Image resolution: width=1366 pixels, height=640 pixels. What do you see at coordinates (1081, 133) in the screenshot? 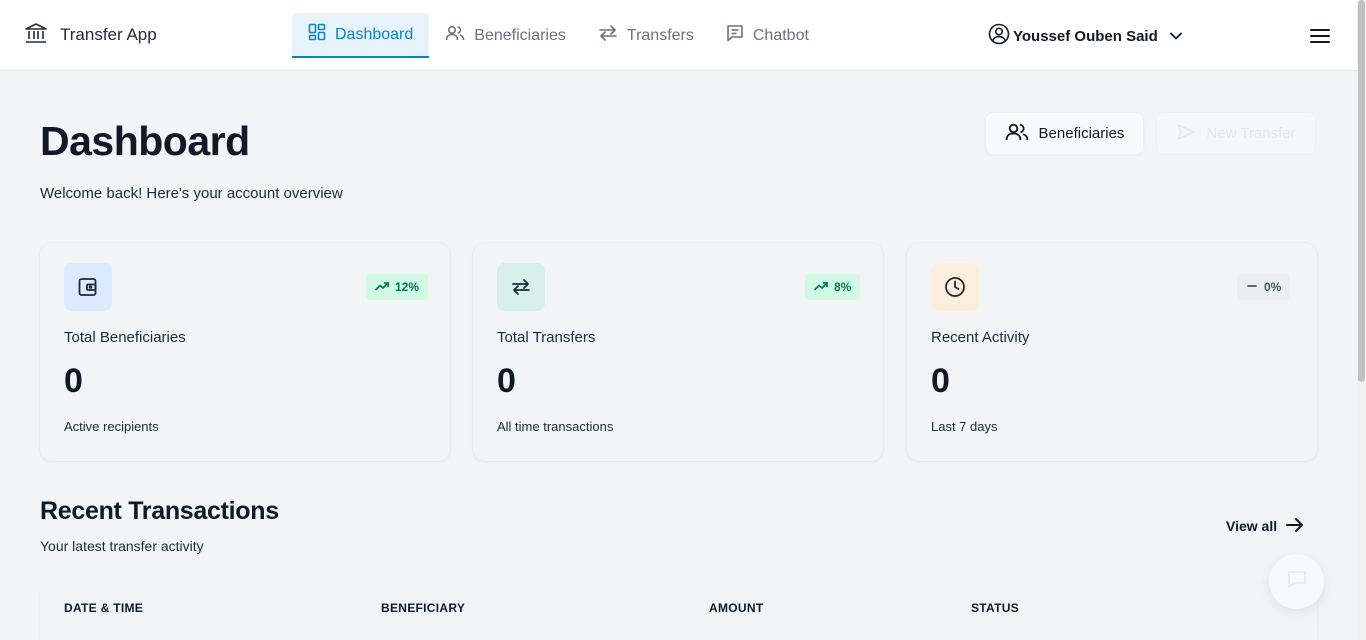
I see `beneficiaries-button-label: Beneficiaries` at bounding box center [1081, 133].